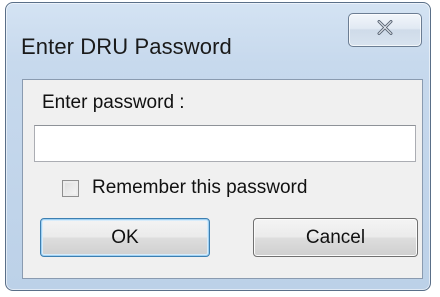  I want to click on password-input, so click(225, 143).